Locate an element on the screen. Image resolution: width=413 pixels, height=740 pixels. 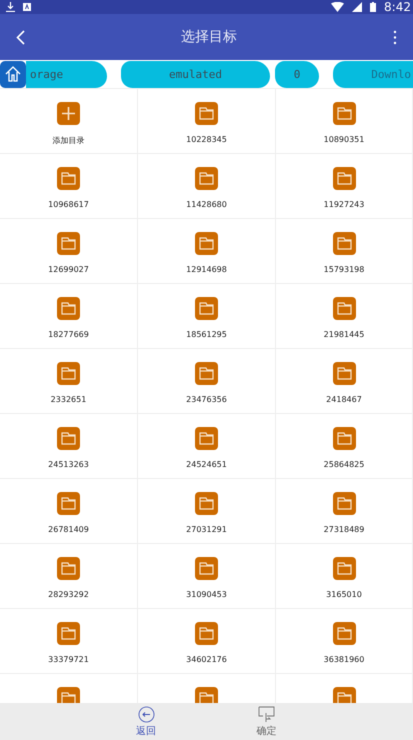
folder-label: 18561295 is located at coordinates (206, 334).